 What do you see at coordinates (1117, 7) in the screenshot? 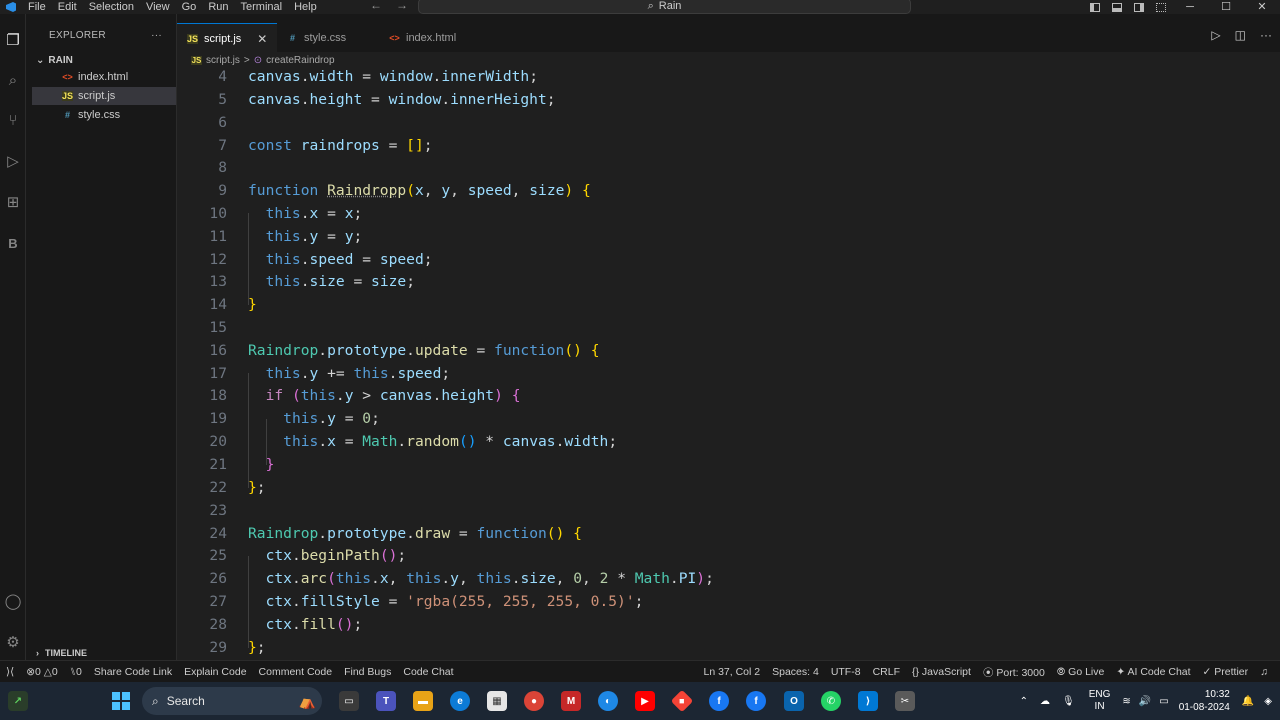
I see `toggle-panel-icon` at bounding box center [1117, 7].